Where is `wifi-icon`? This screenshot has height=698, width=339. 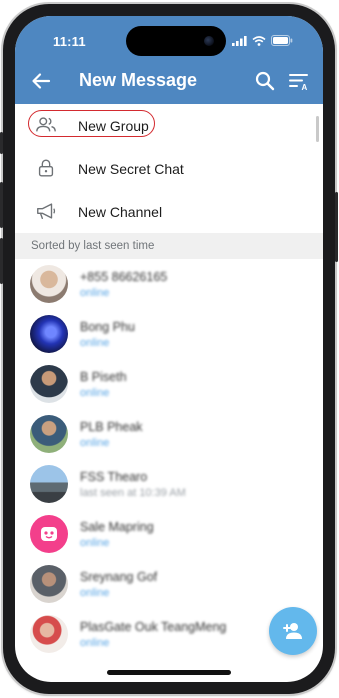
wifi-icon is located at coordinates (259, 40).